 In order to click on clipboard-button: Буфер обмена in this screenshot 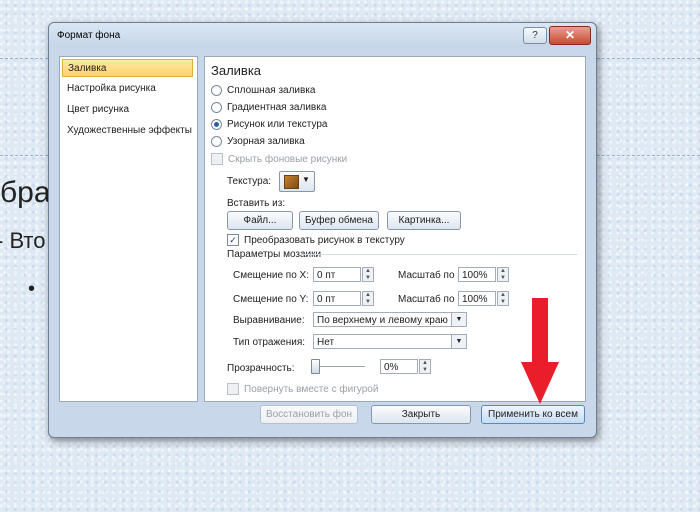, I will do `click(339, 220)`.